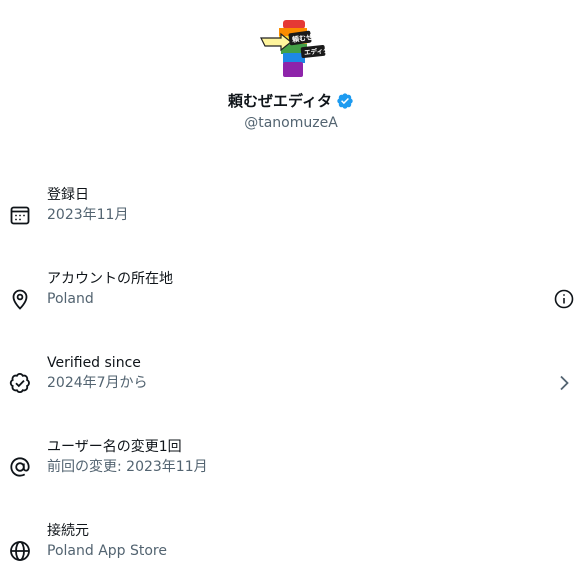  Describe the element at coordinates (20, 215) in the screenshot. I see `calendar-icon` at that location.